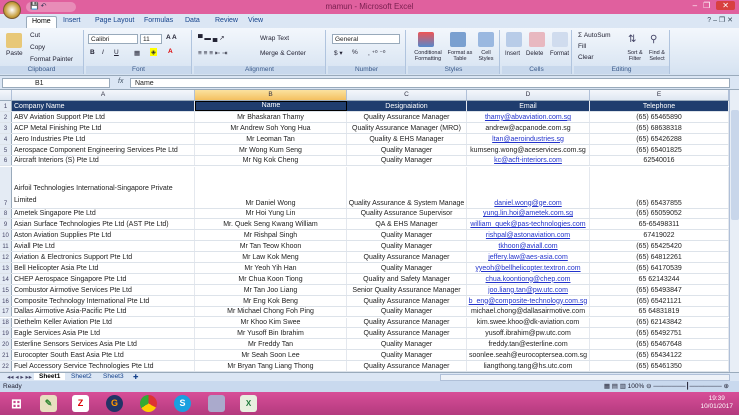 The image size is (739, 415). I want to click on email-cell: william_quek@pas-technologies.com, so click(528, 224).